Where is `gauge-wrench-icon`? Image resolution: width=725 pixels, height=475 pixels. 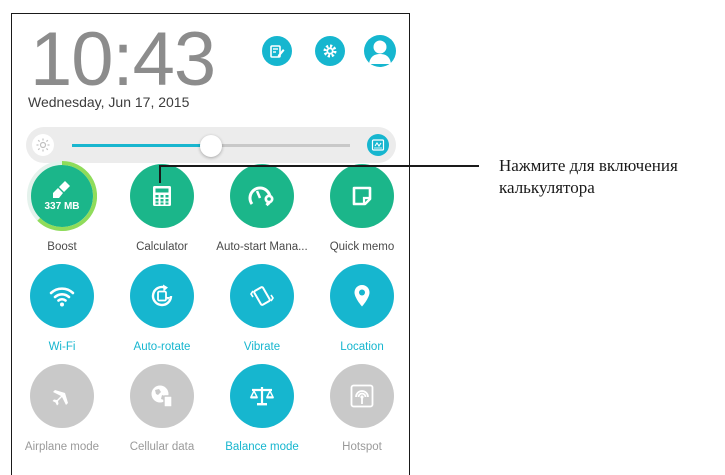
gauge-wrench-icon is located at coordinates (261, 196).